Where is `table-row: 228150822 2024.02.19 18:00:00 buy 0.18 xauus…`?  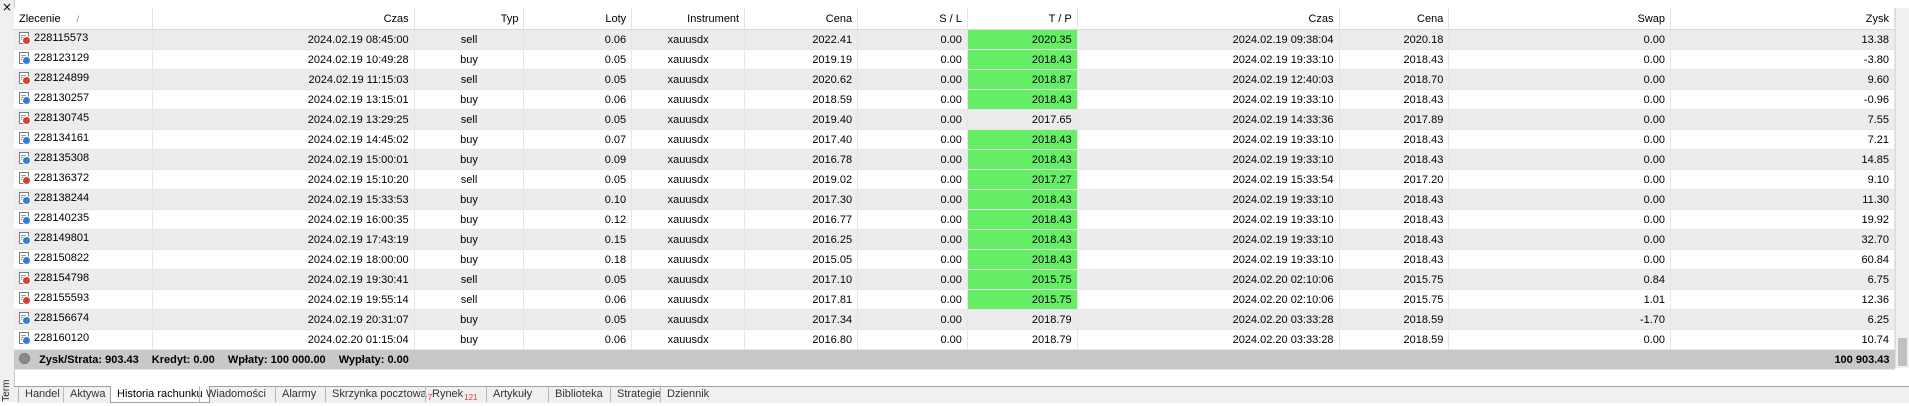
table-row: 228150822 2024.02.19 18:00:00 buy 0.18 xauus… is located at coordinates (954, 259).